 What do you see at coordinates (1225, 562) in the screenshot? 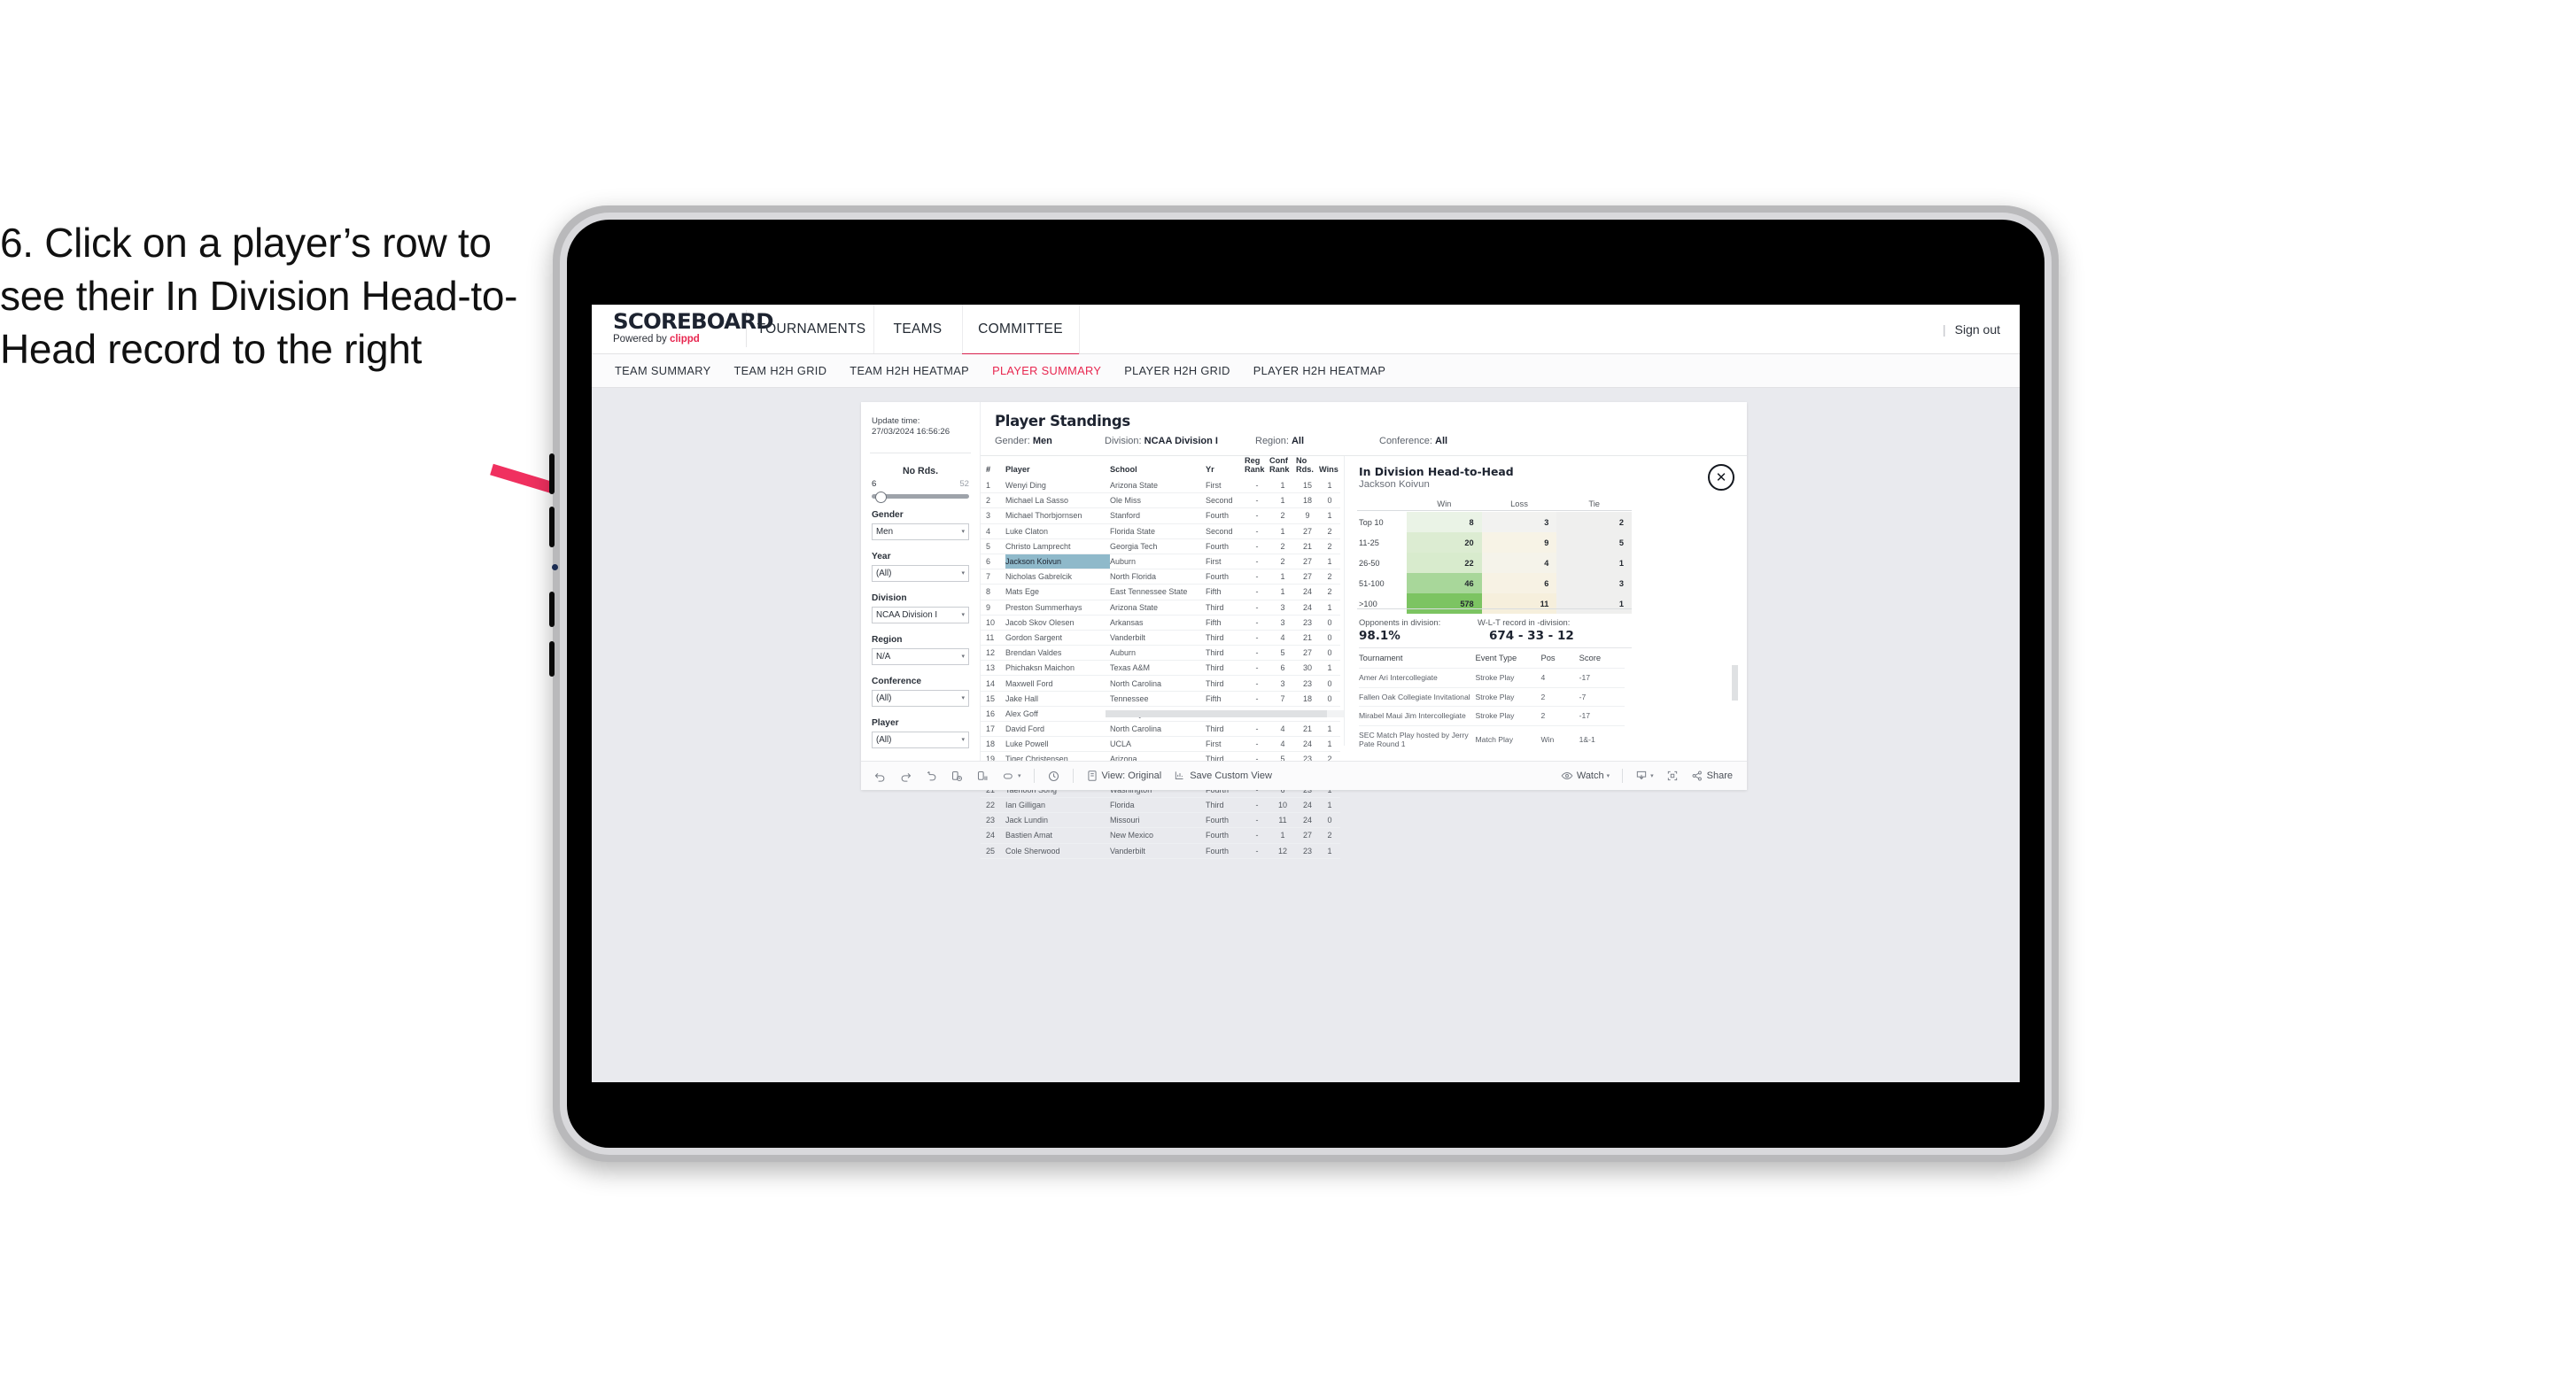
I see `cell-yr: First` at bounding box center [1225, 562].